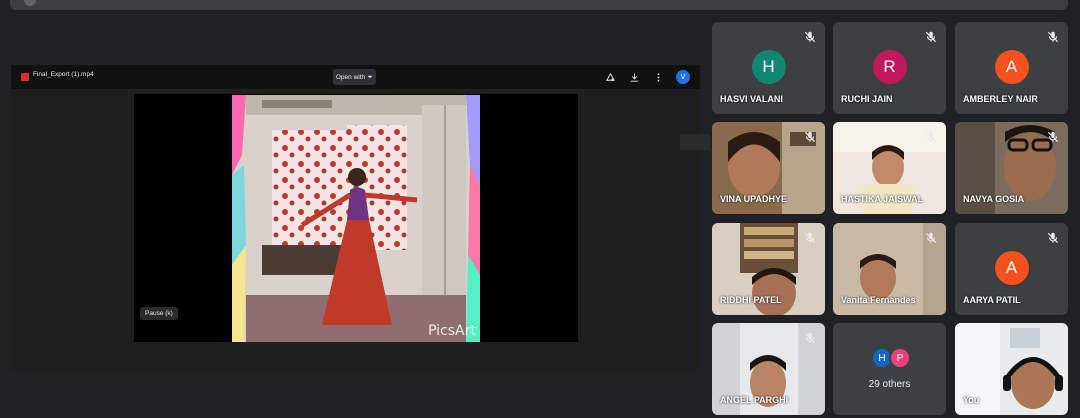 The image size is (1080, 418). Describe the element at coordinates (658, 77) in the screenshot. I see `more-options-icon` at that location.